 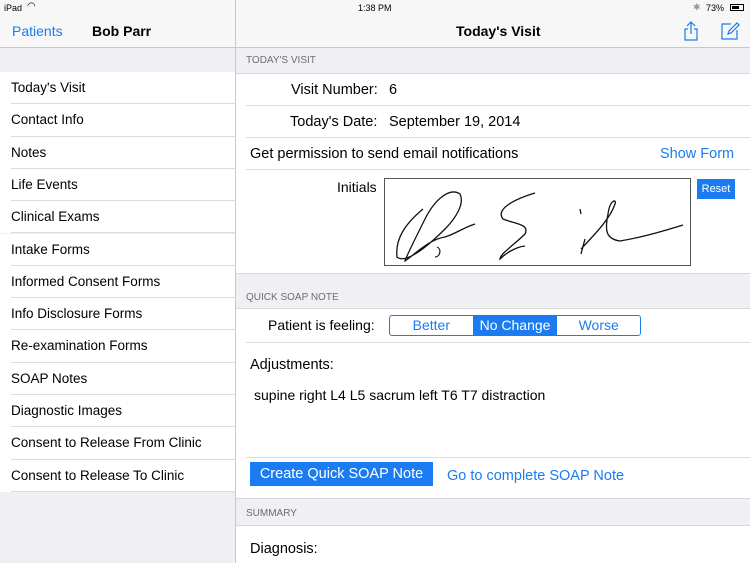 What do you see at coordinates (37, 31) in the screenshot?
I see `patients-back-button: Patients` at bounding box center [37, 31].